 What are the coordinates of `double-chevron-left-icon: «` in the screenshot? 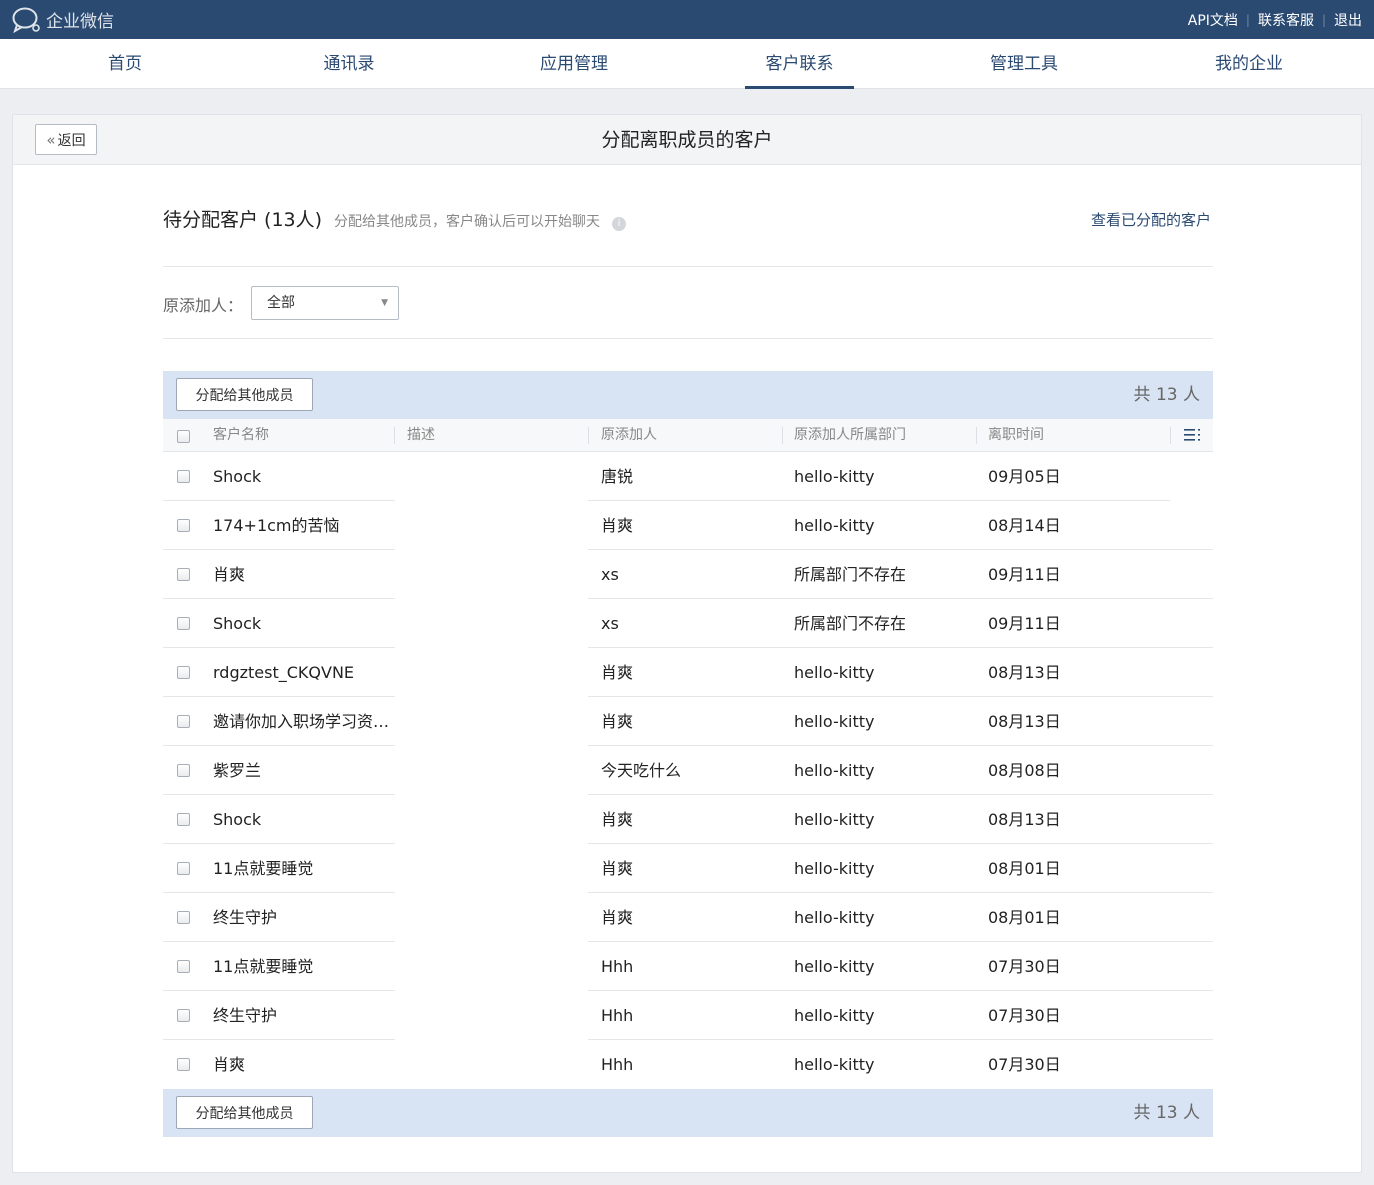 It's located at (51, 139).